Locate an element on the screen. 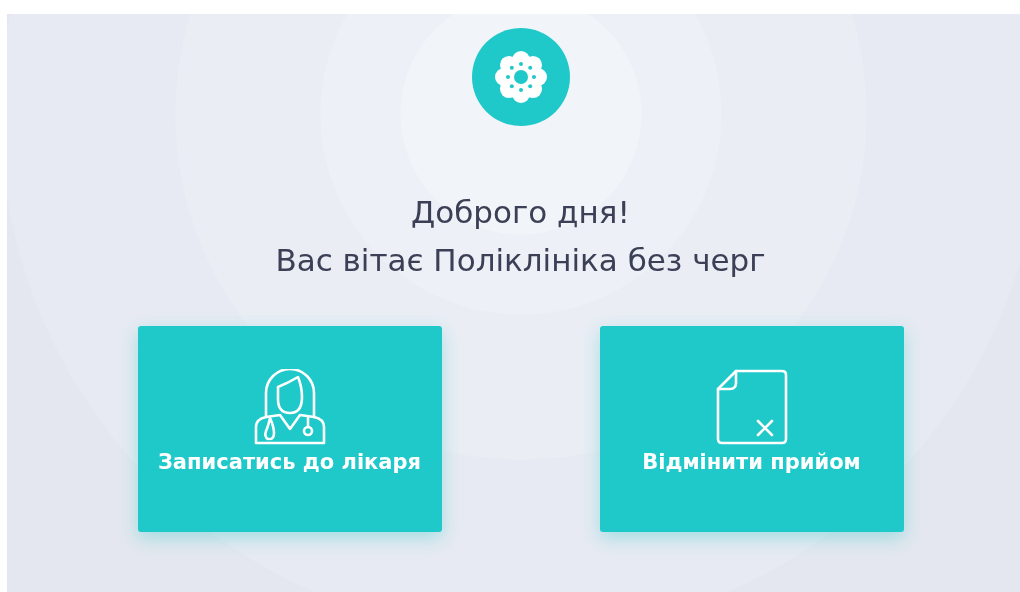  greeting-title: Доброго дня! is located at coordinates (520, 212).